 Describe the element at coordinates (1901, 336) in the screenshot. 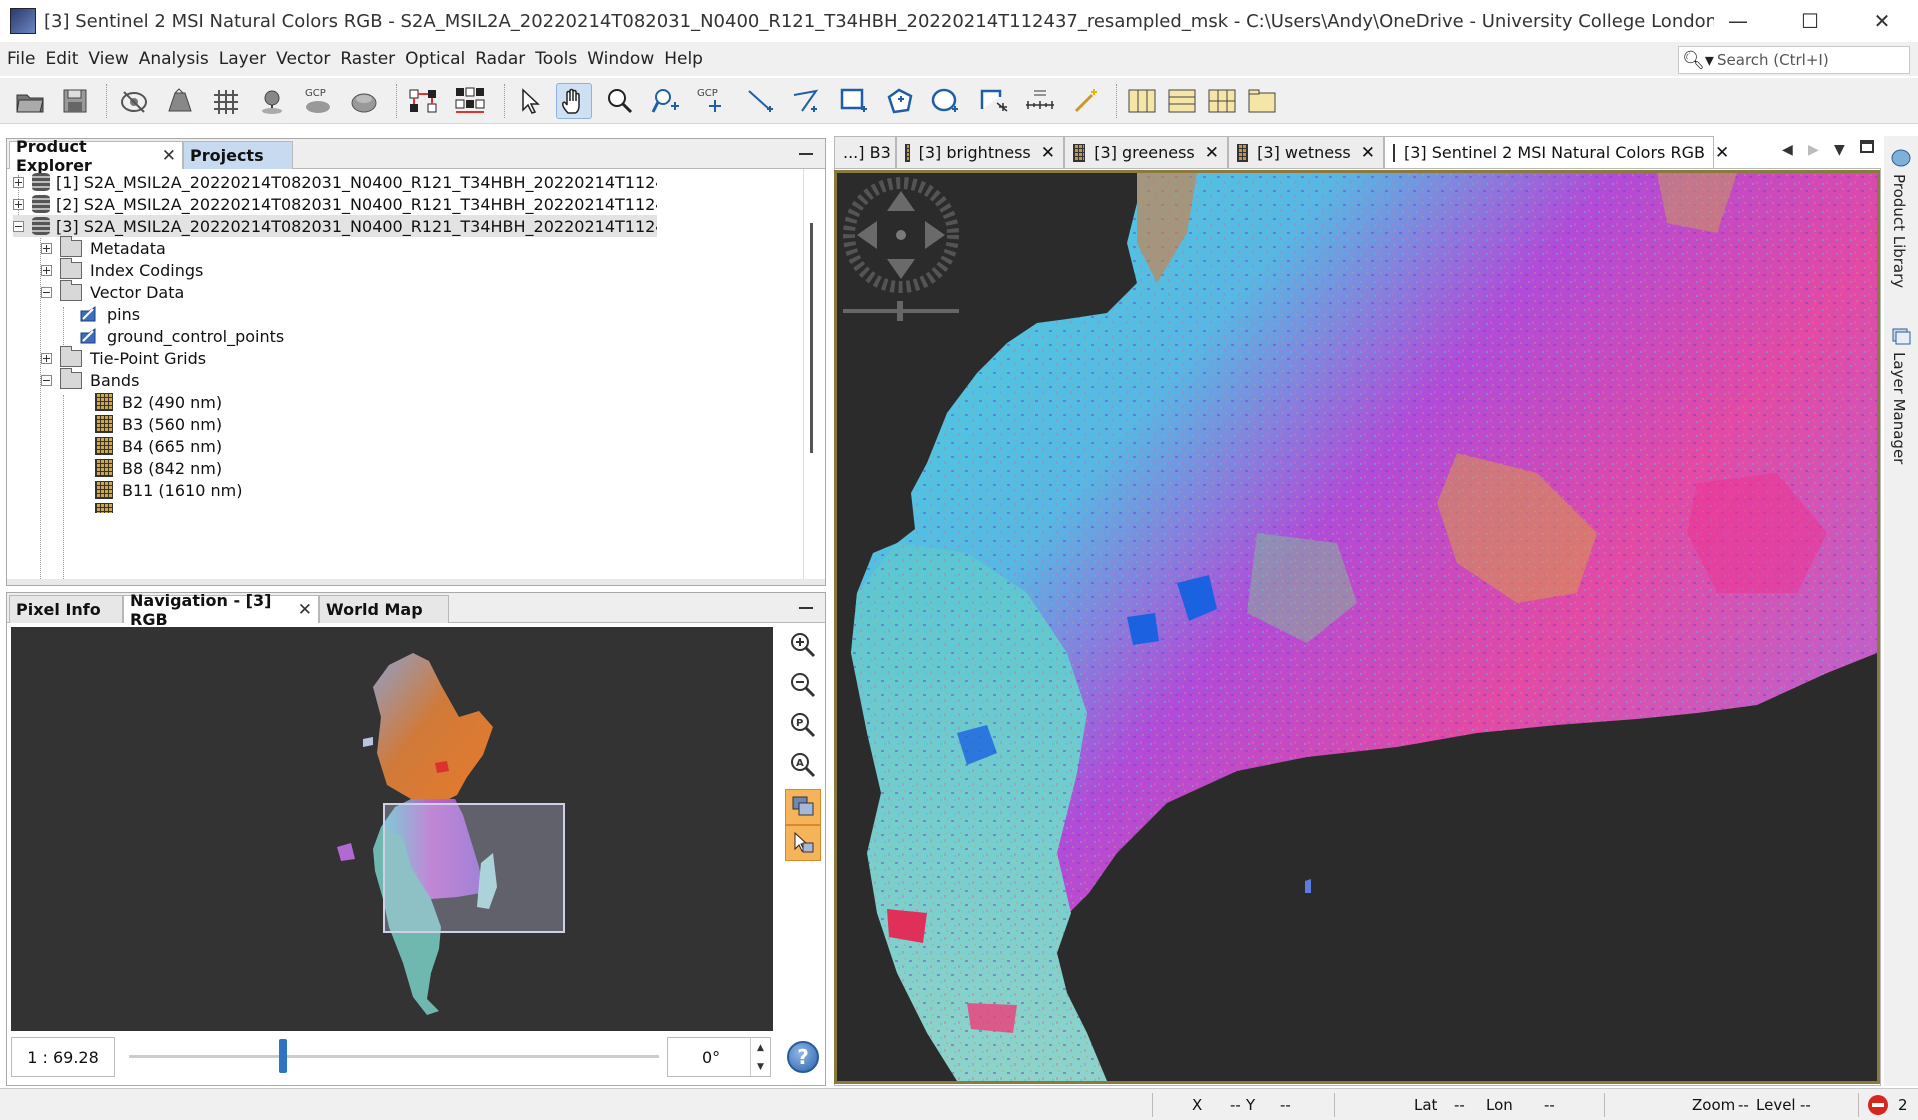

I see `layer-manager-icon` at that location.